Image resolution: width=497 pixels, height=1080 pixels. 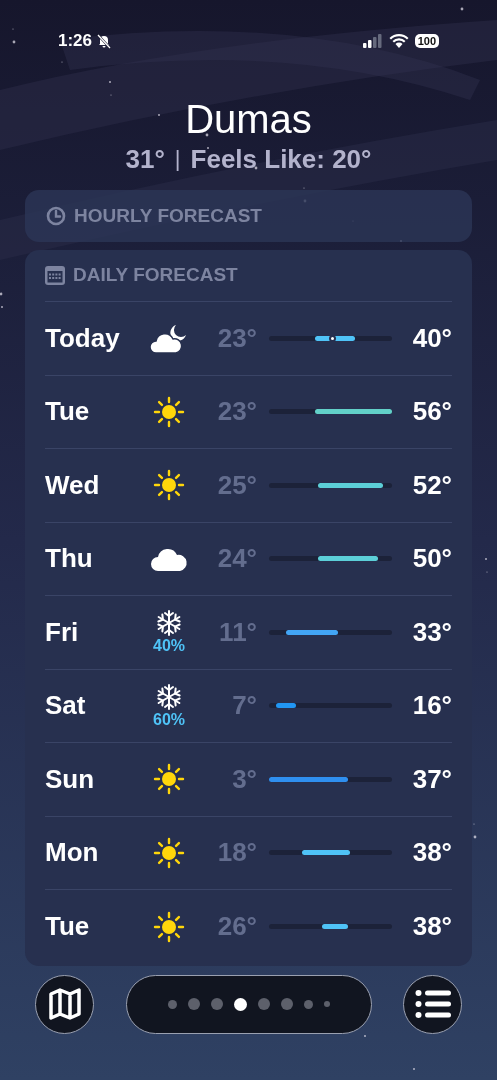 I want to click on day-label: Wed, so click(x=73, y=485).